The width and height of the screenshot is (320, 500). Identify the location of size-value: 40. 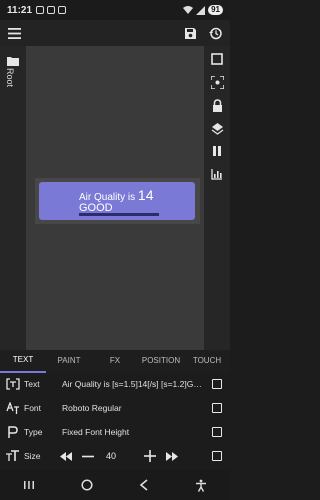
(111, 456).